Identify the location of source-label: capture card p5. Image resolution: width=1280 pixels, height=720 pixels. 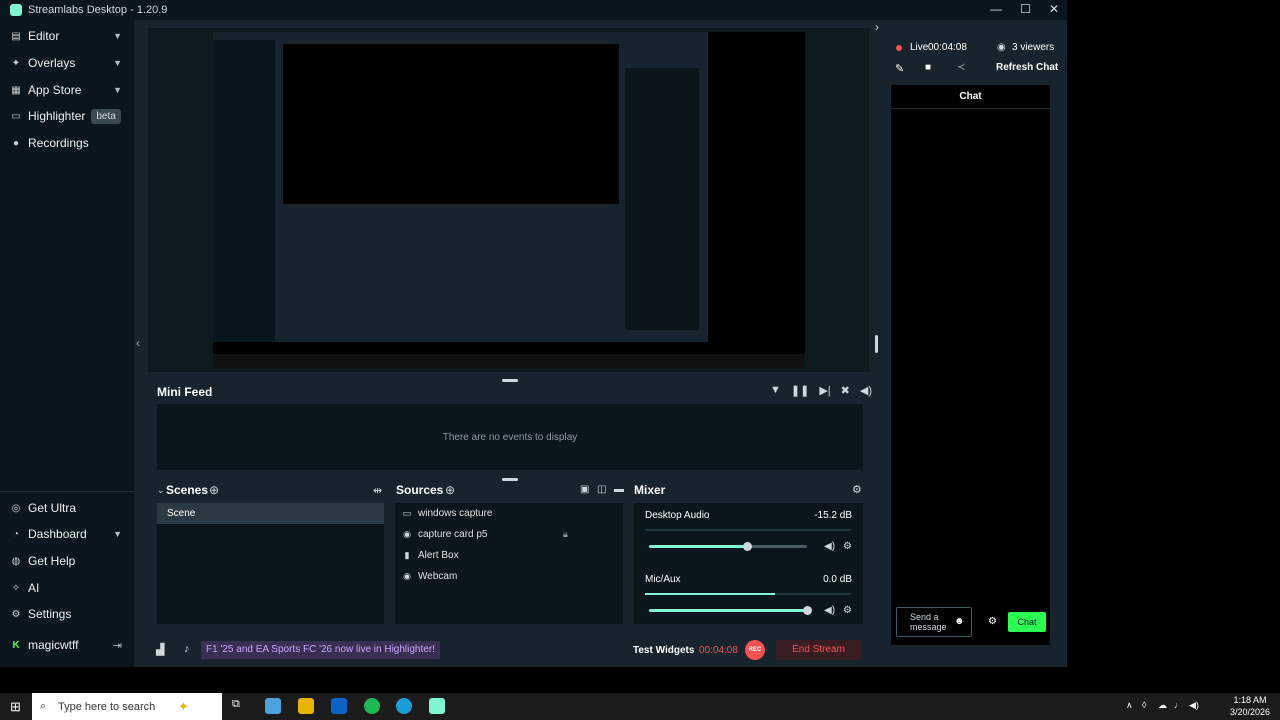
(453, 534).